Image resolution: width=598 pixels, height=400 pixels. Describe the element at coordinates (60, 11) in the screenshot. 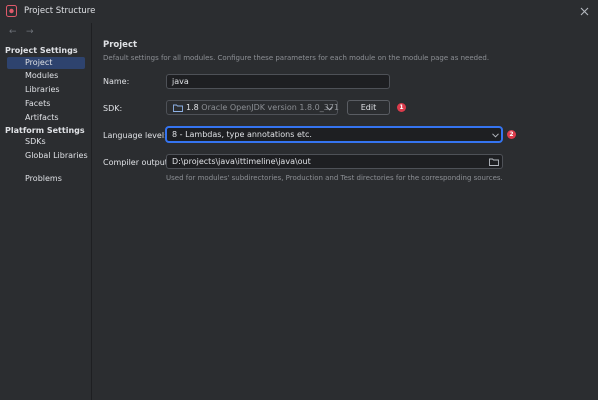

I see `window-title: Project Structure` at that location.